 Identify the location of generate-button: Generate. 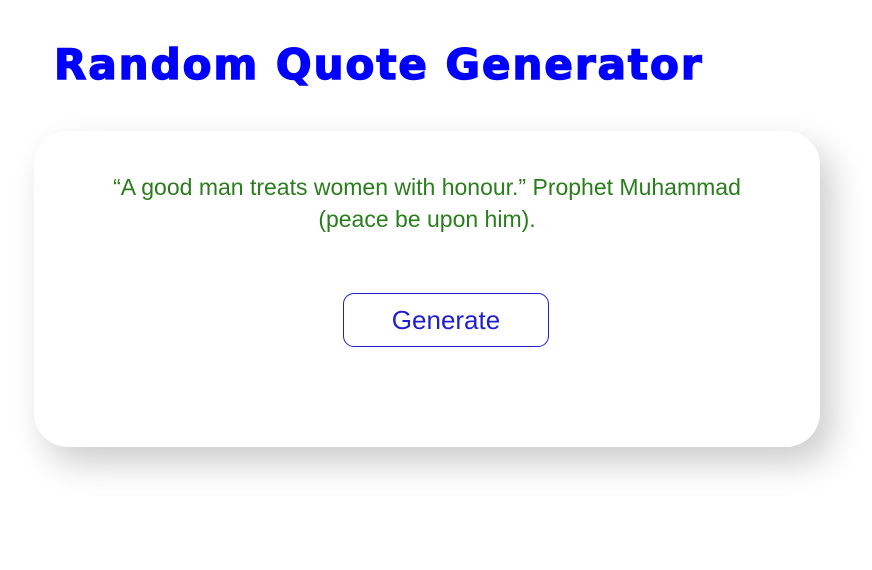
(446, 320).